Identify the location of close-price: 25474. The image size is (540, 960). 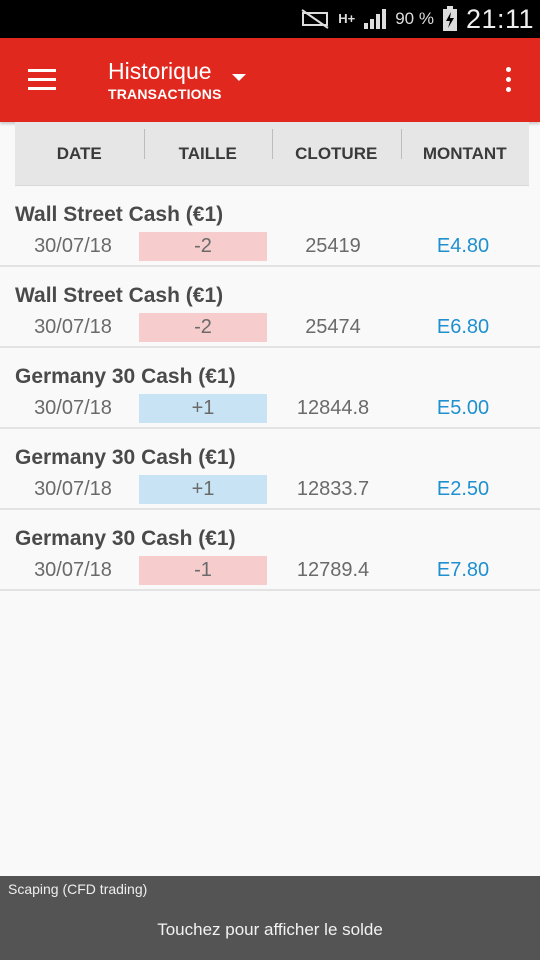
(333, 327).